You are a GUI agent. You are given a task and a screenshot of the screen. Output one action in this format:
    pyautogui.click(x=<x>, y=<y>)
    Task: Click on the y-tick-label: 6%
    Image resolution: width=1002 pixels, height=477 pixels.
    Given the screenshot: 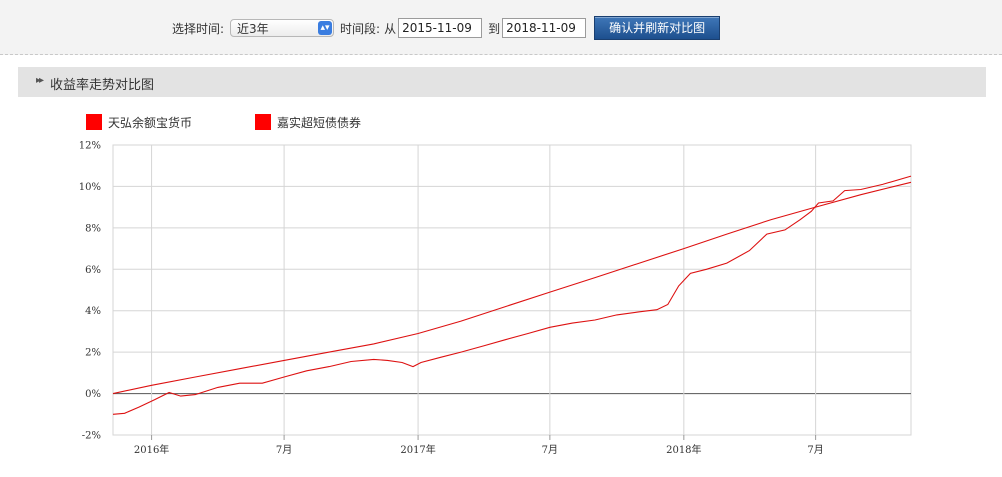 What is the action you would take?
    pyautogui.click(x=93, y=270)
    